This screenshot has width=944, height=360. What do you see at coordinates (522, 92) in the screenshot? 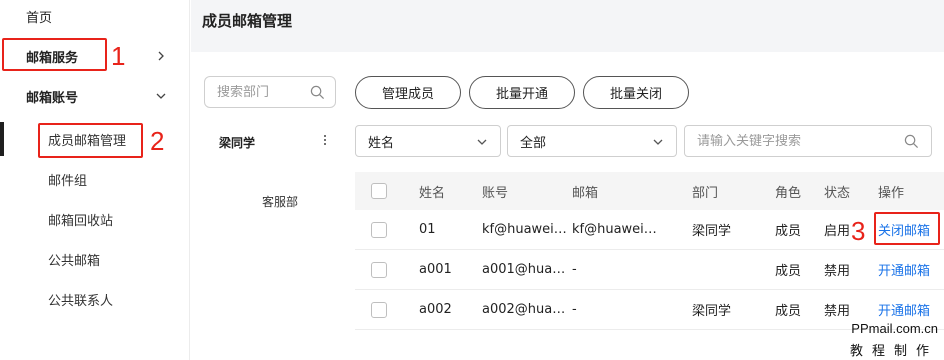
I see `bulk-open-button: 批量开通` at bounding box center [522, 92].